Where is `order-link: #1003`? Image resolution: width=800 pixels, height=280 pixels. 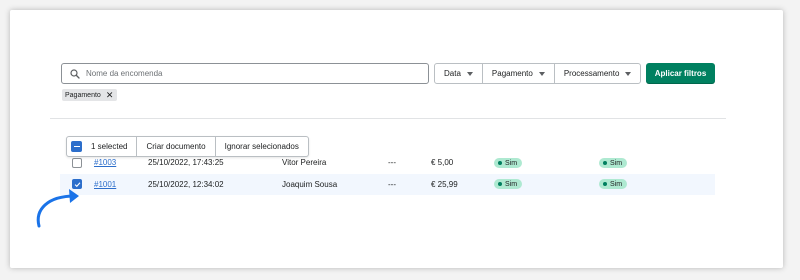 order-link: #1003 is located at coordinates (105, 162).